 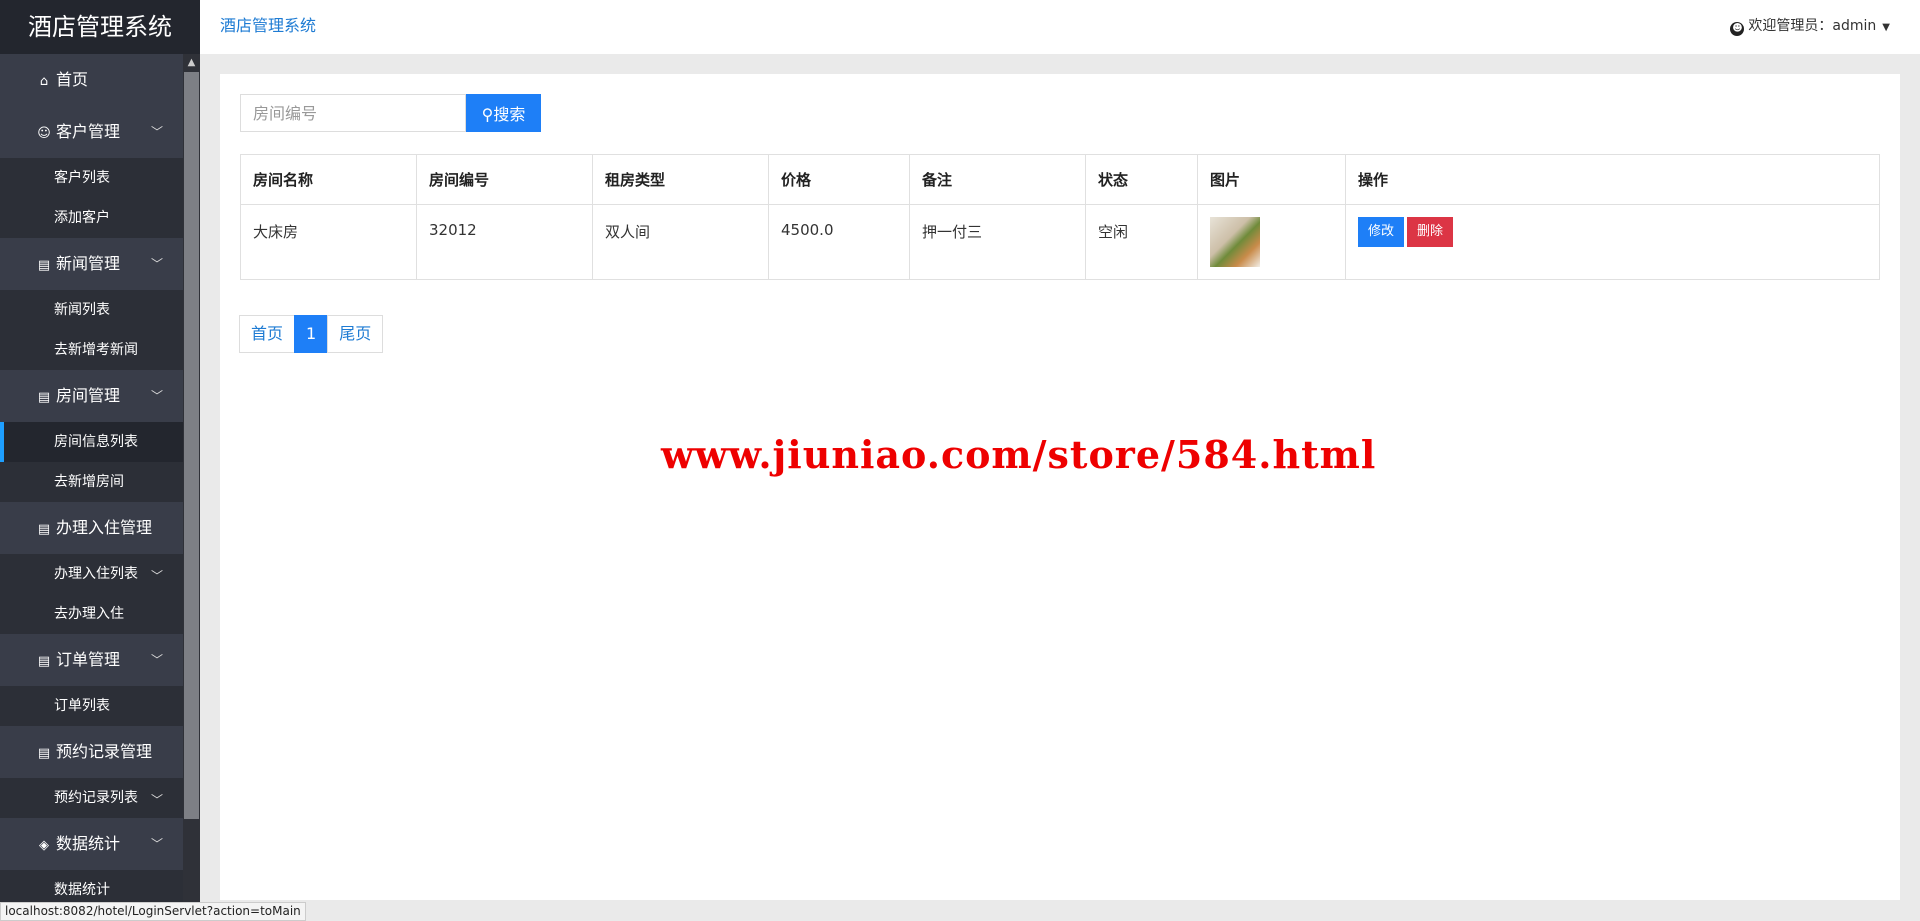 What do you see at coordinates (680, 242) in the screenshot?
I see `room-type-cell: 双人间` at bounding box center [680, 242].